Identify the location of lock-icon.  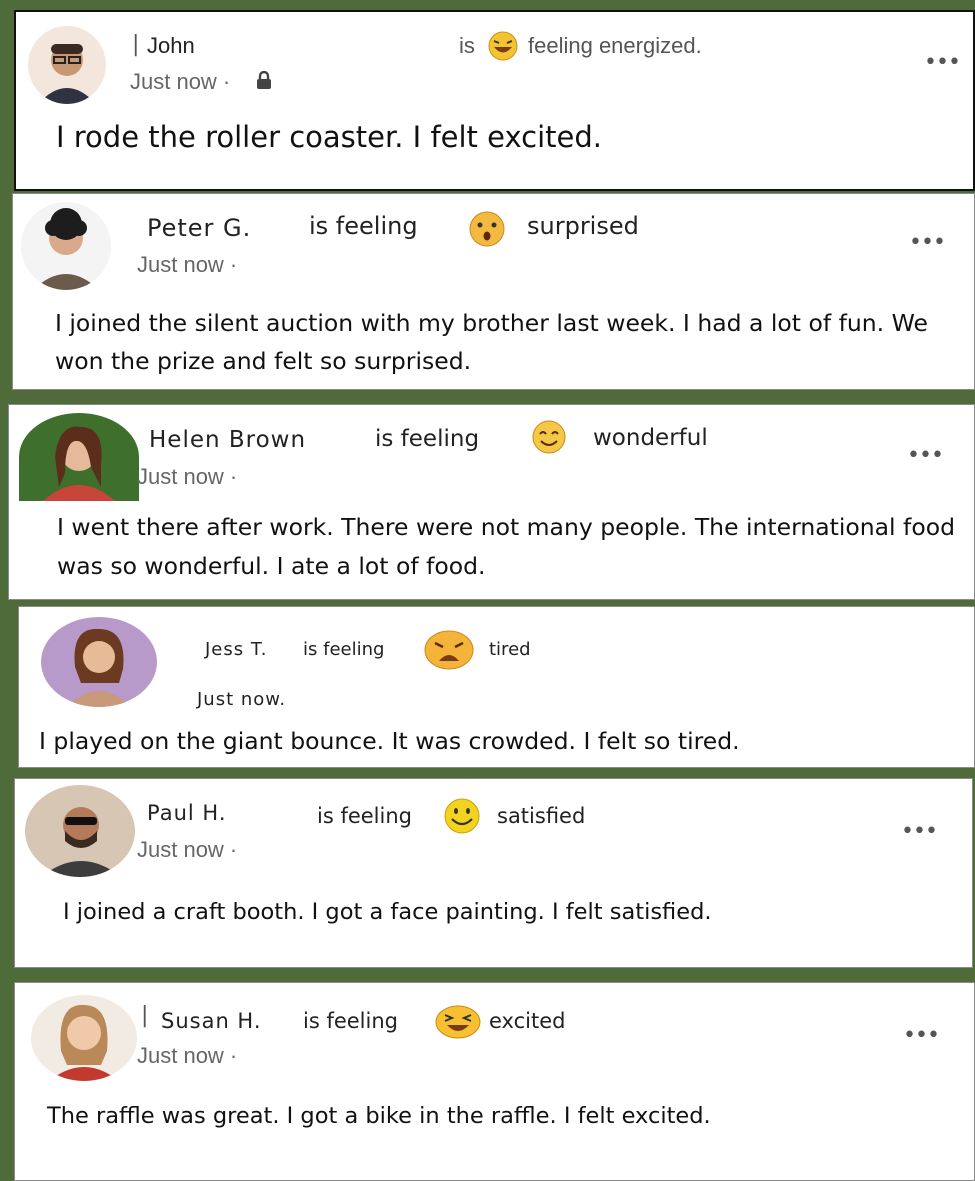
(264, 81).